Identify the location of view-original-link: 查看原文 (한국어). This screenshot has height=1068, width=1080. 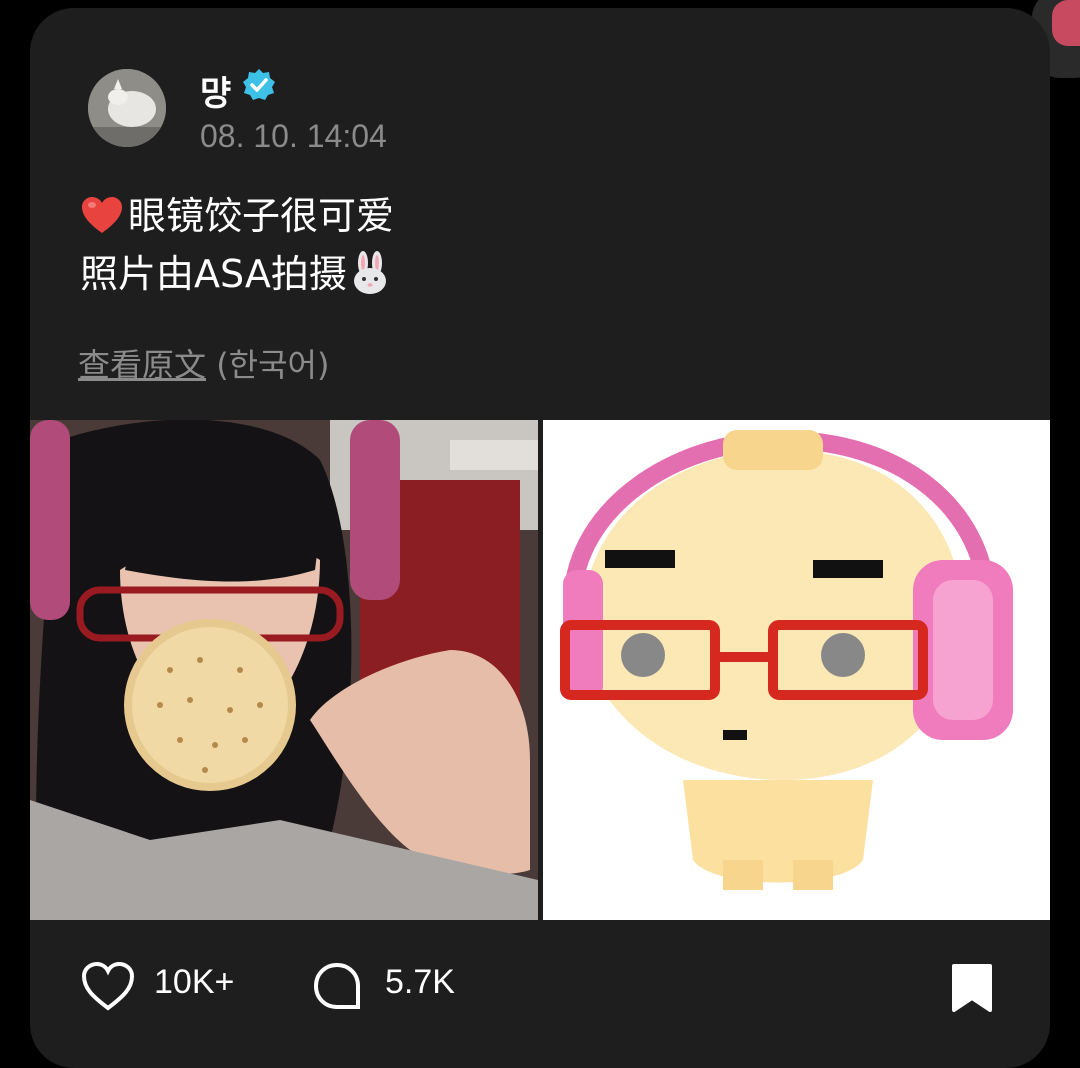
(203, 363).